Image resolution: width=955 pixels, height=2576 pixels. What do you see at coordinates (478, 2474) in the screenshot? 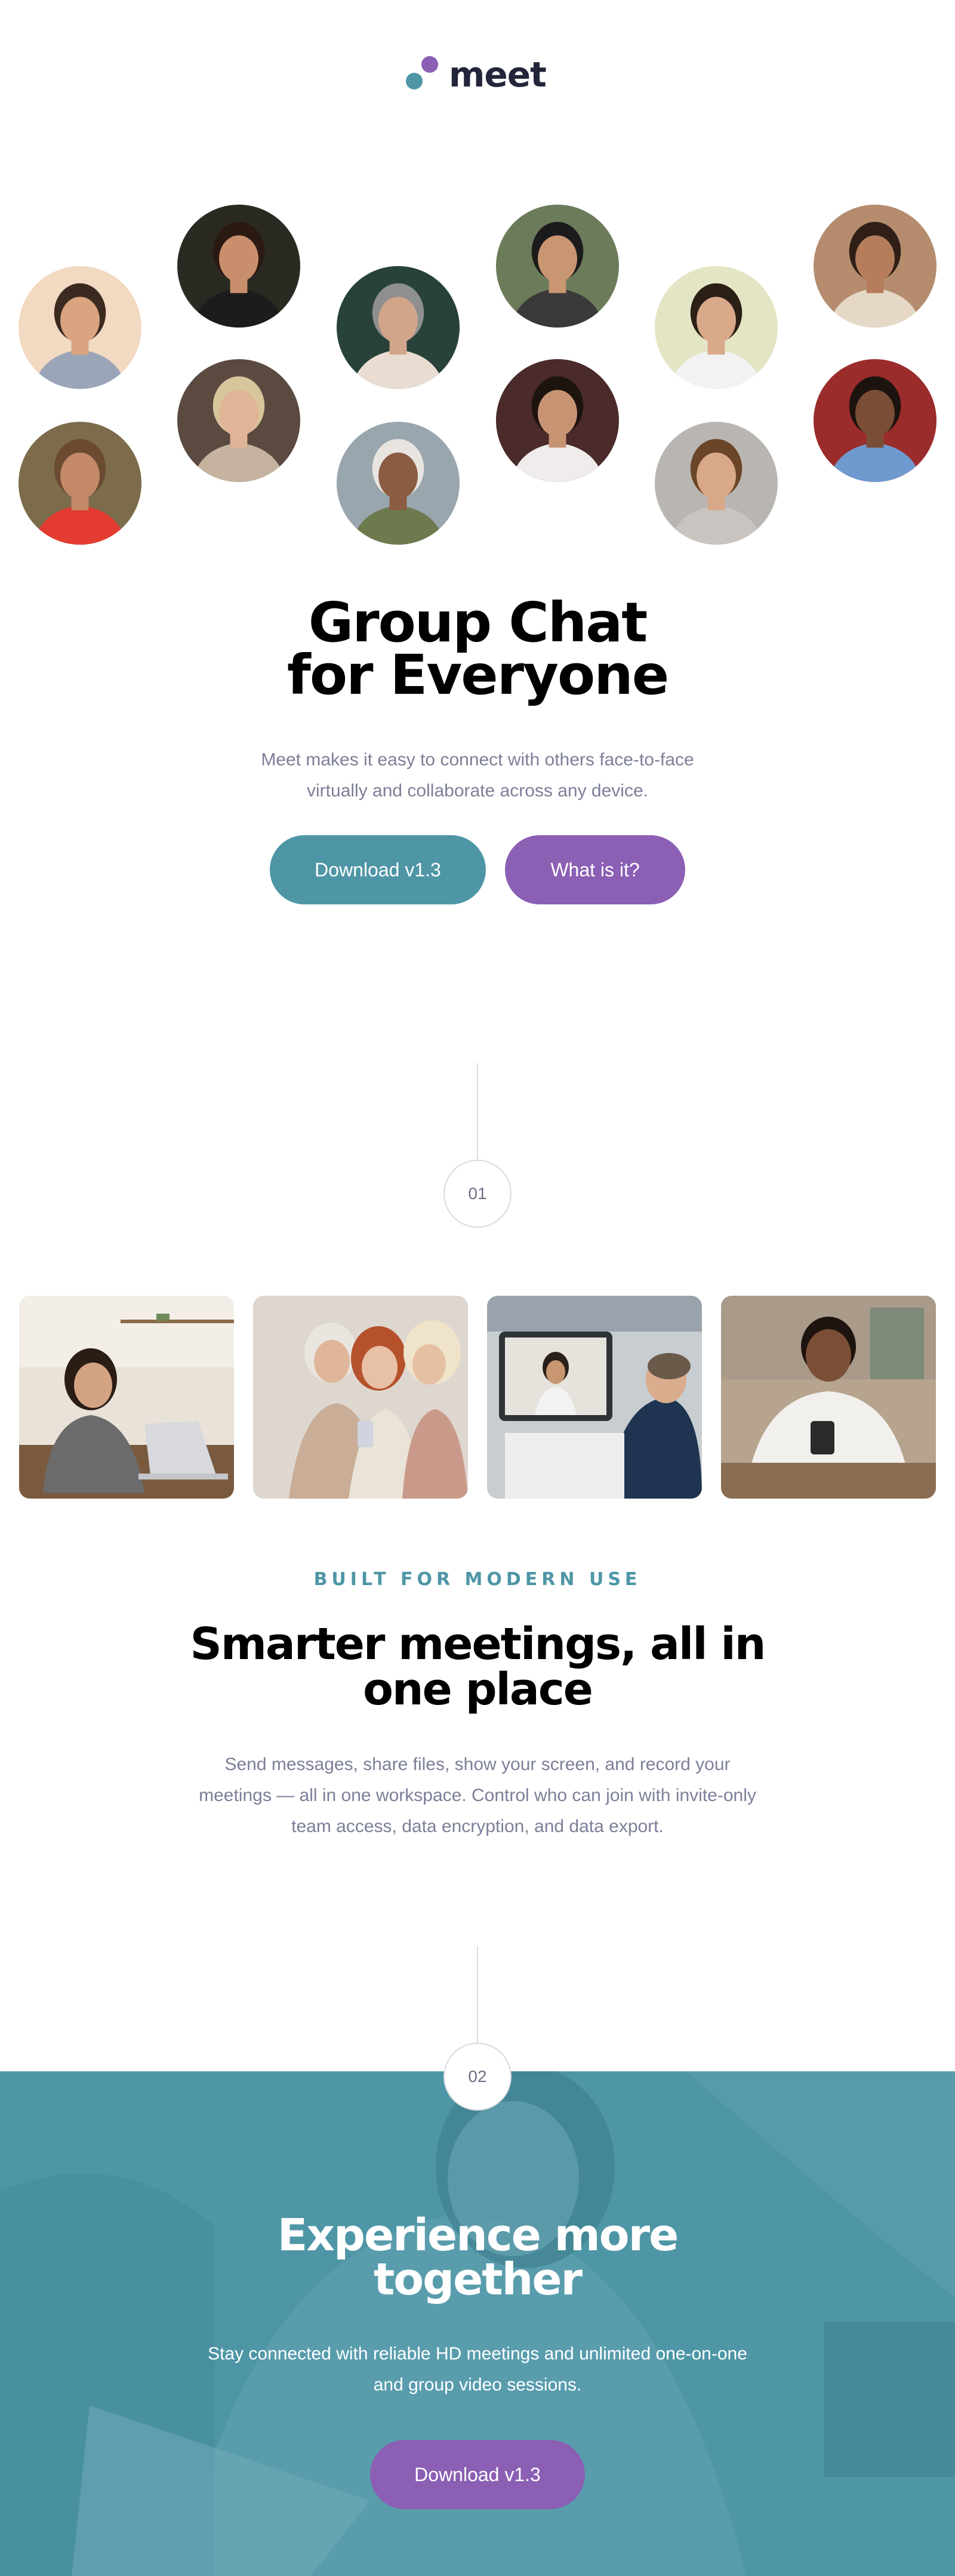
I see `cta-download-button: Download v1.3` at bounding box center [478, 2474].